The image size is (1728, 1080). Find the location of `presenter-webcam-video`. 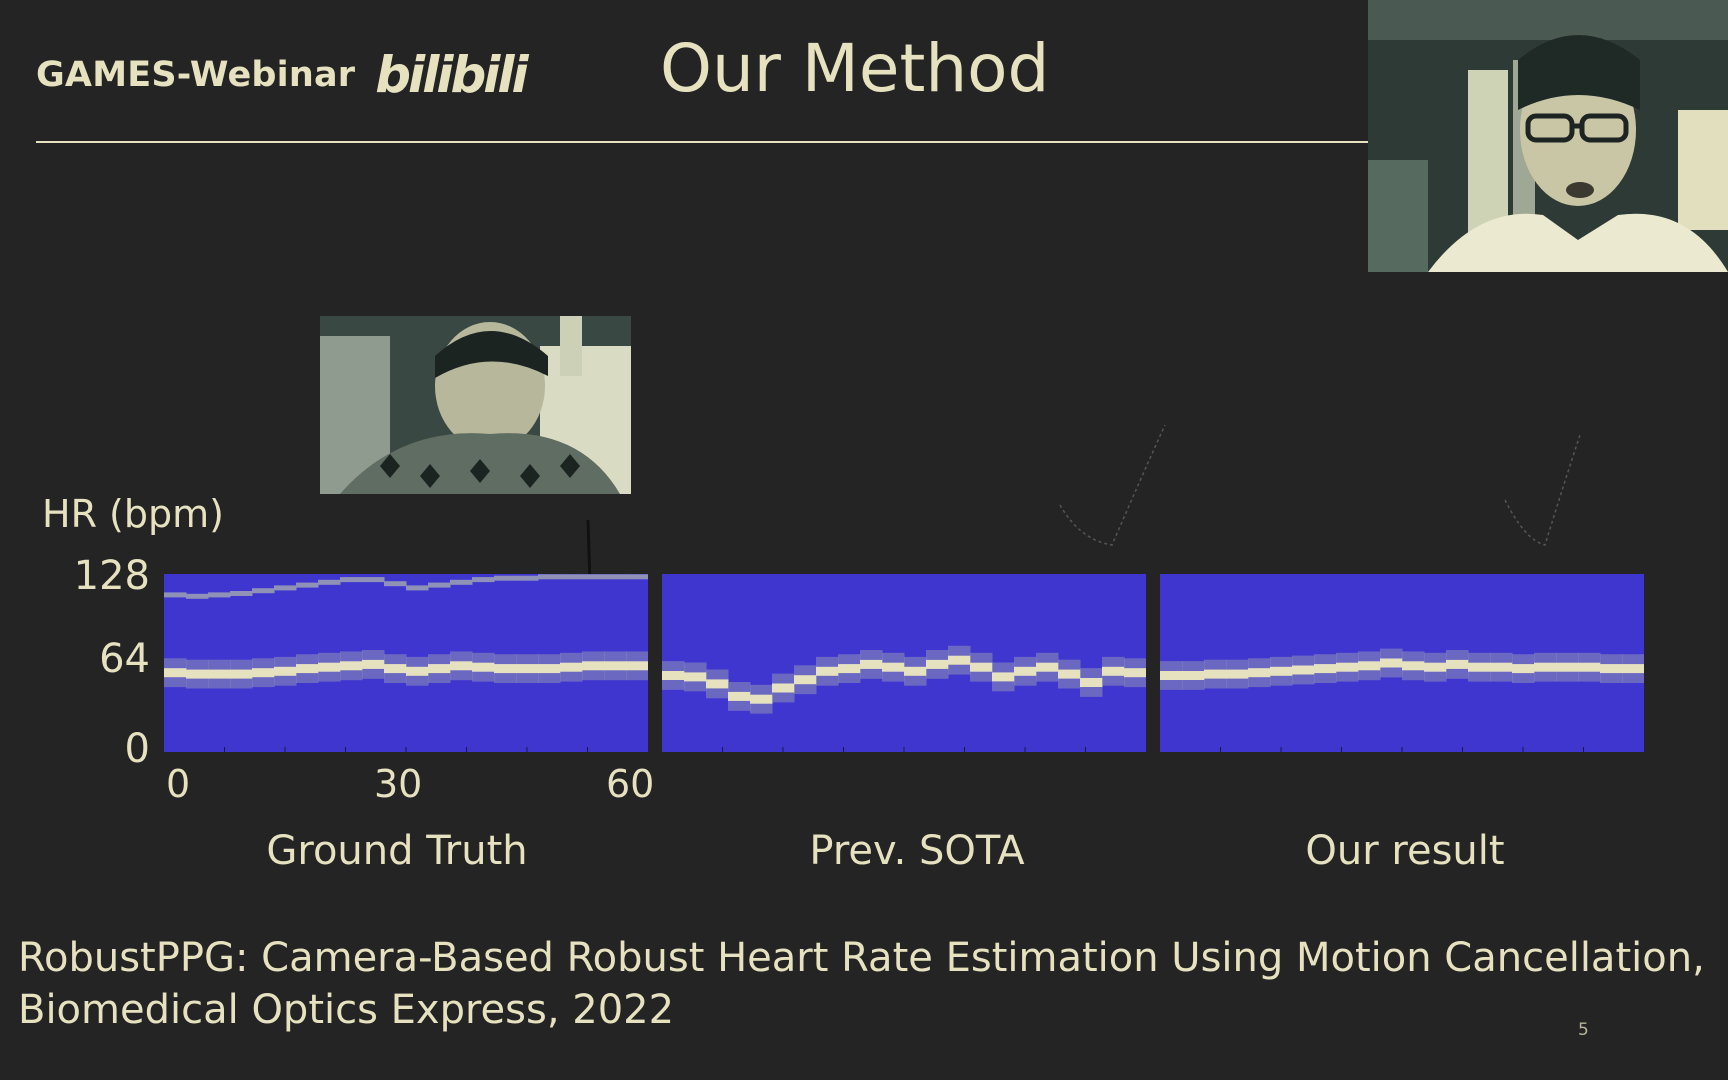

presenter-webcam-video is located at coordinates (1548, 136).